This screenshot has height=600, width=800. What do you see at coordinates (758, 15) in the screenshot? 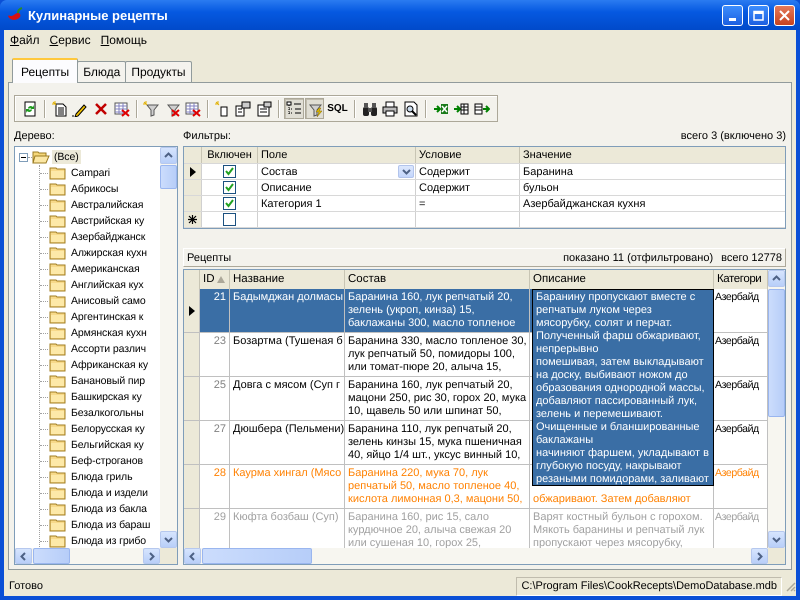
I see `maximize-button` at bounding box center [758, 15].